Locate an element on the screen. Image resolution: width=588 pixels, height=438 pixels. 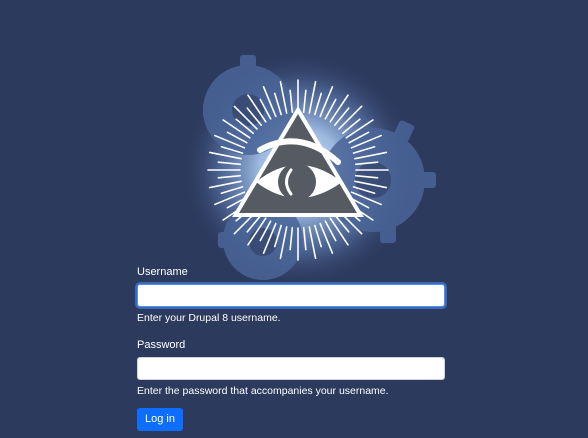
username-help-text: Enter your Drupal 8 username. is located at coordinates (209, 318).